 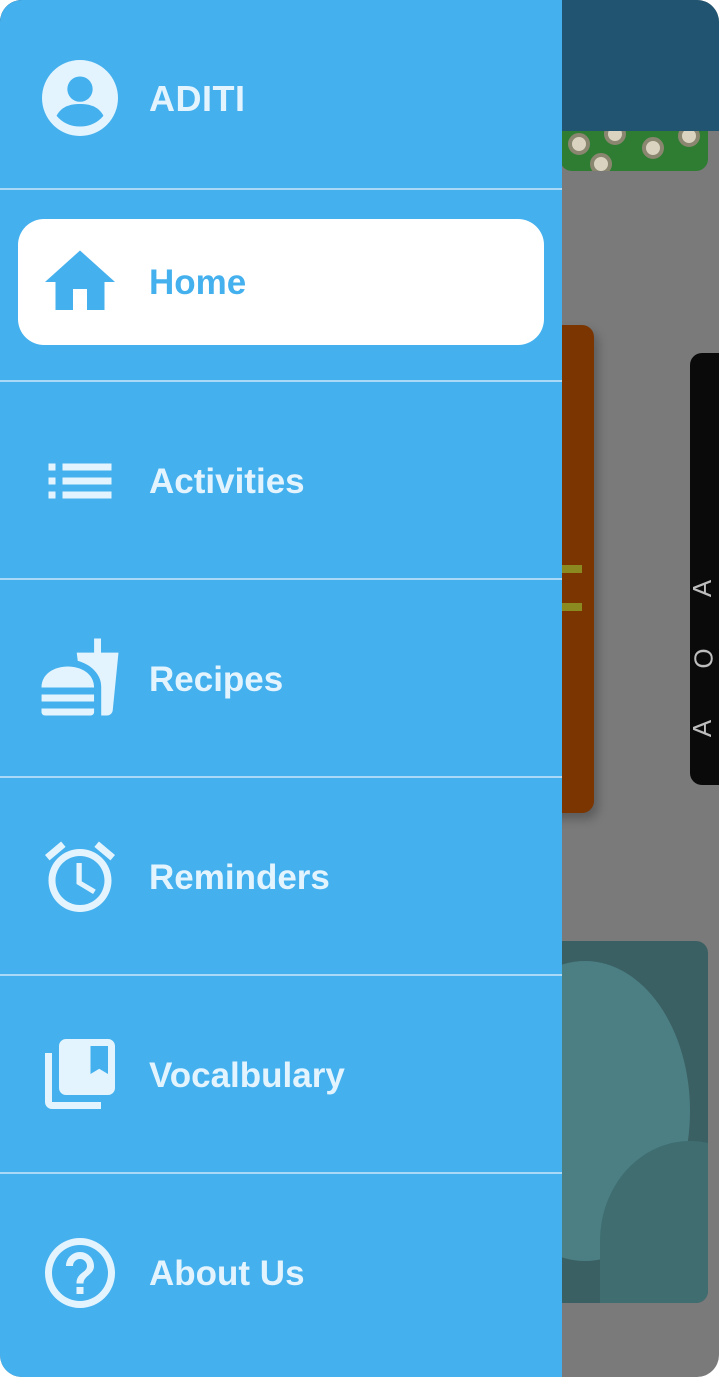 I want to click on nav-item-about-us: About Us, so click(x=281, y=1272).